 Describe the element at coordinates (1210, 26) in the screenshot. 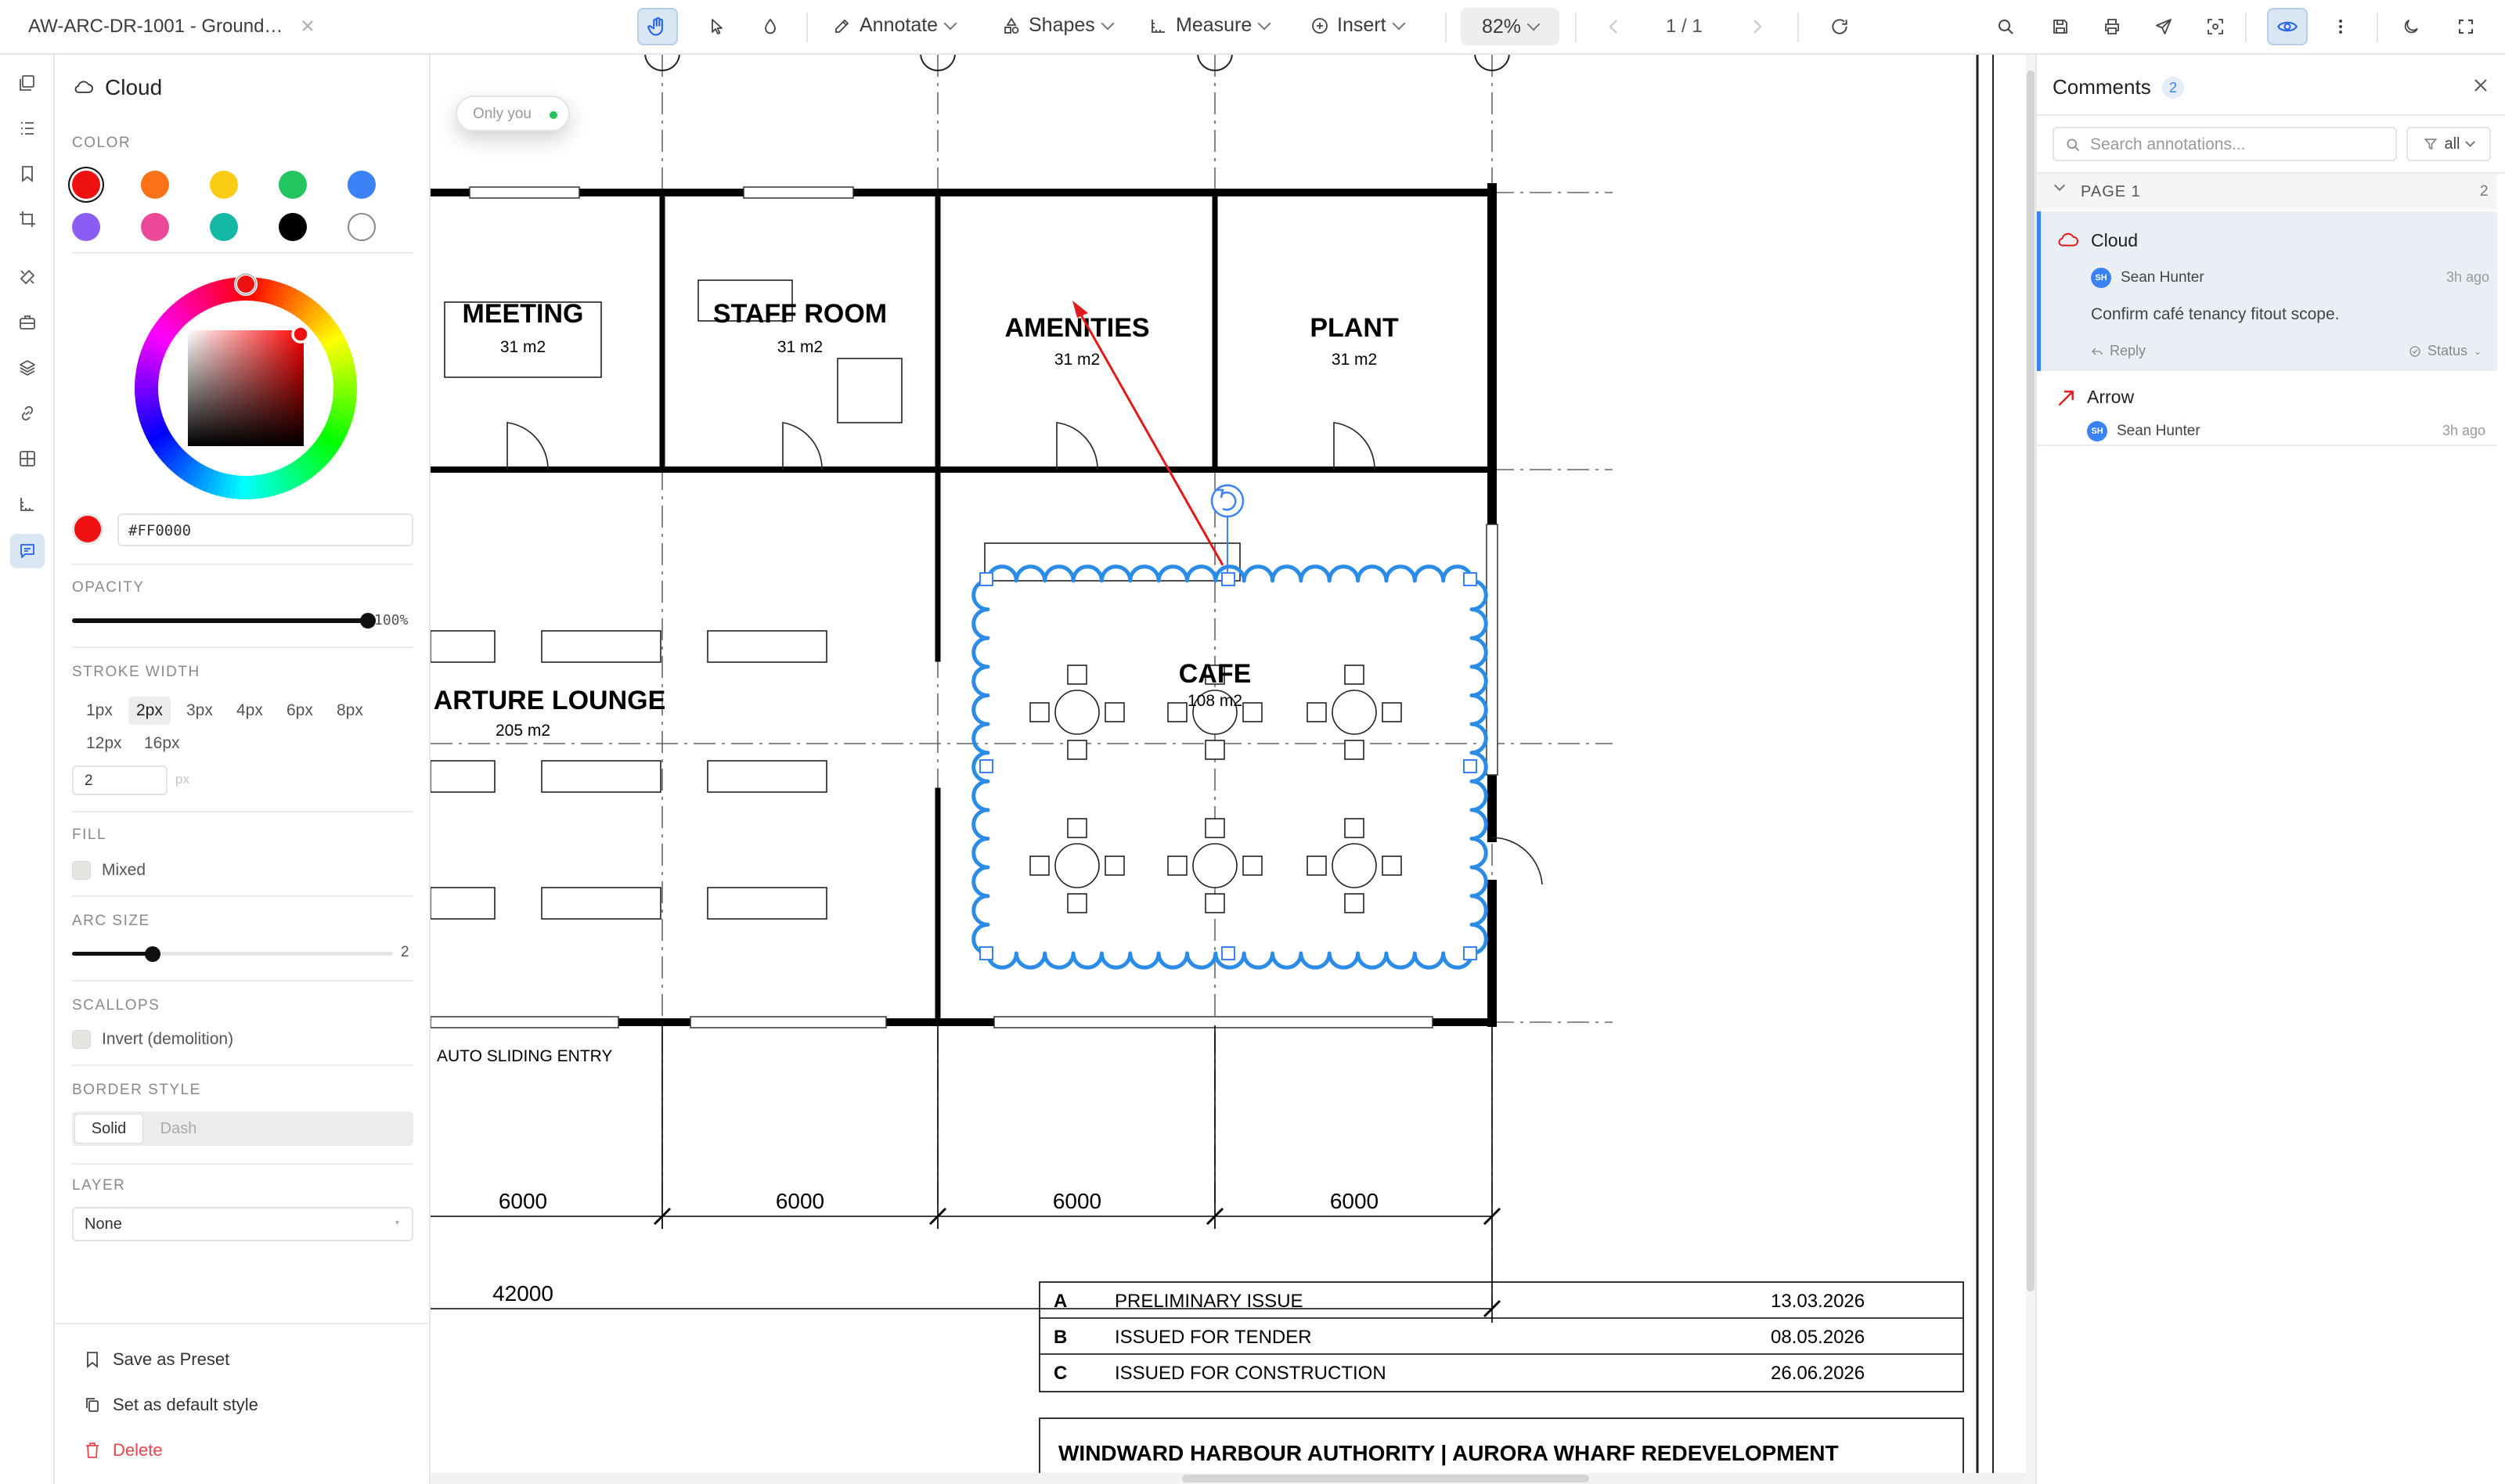

I see `measure-dropdown: Measure` at that location.